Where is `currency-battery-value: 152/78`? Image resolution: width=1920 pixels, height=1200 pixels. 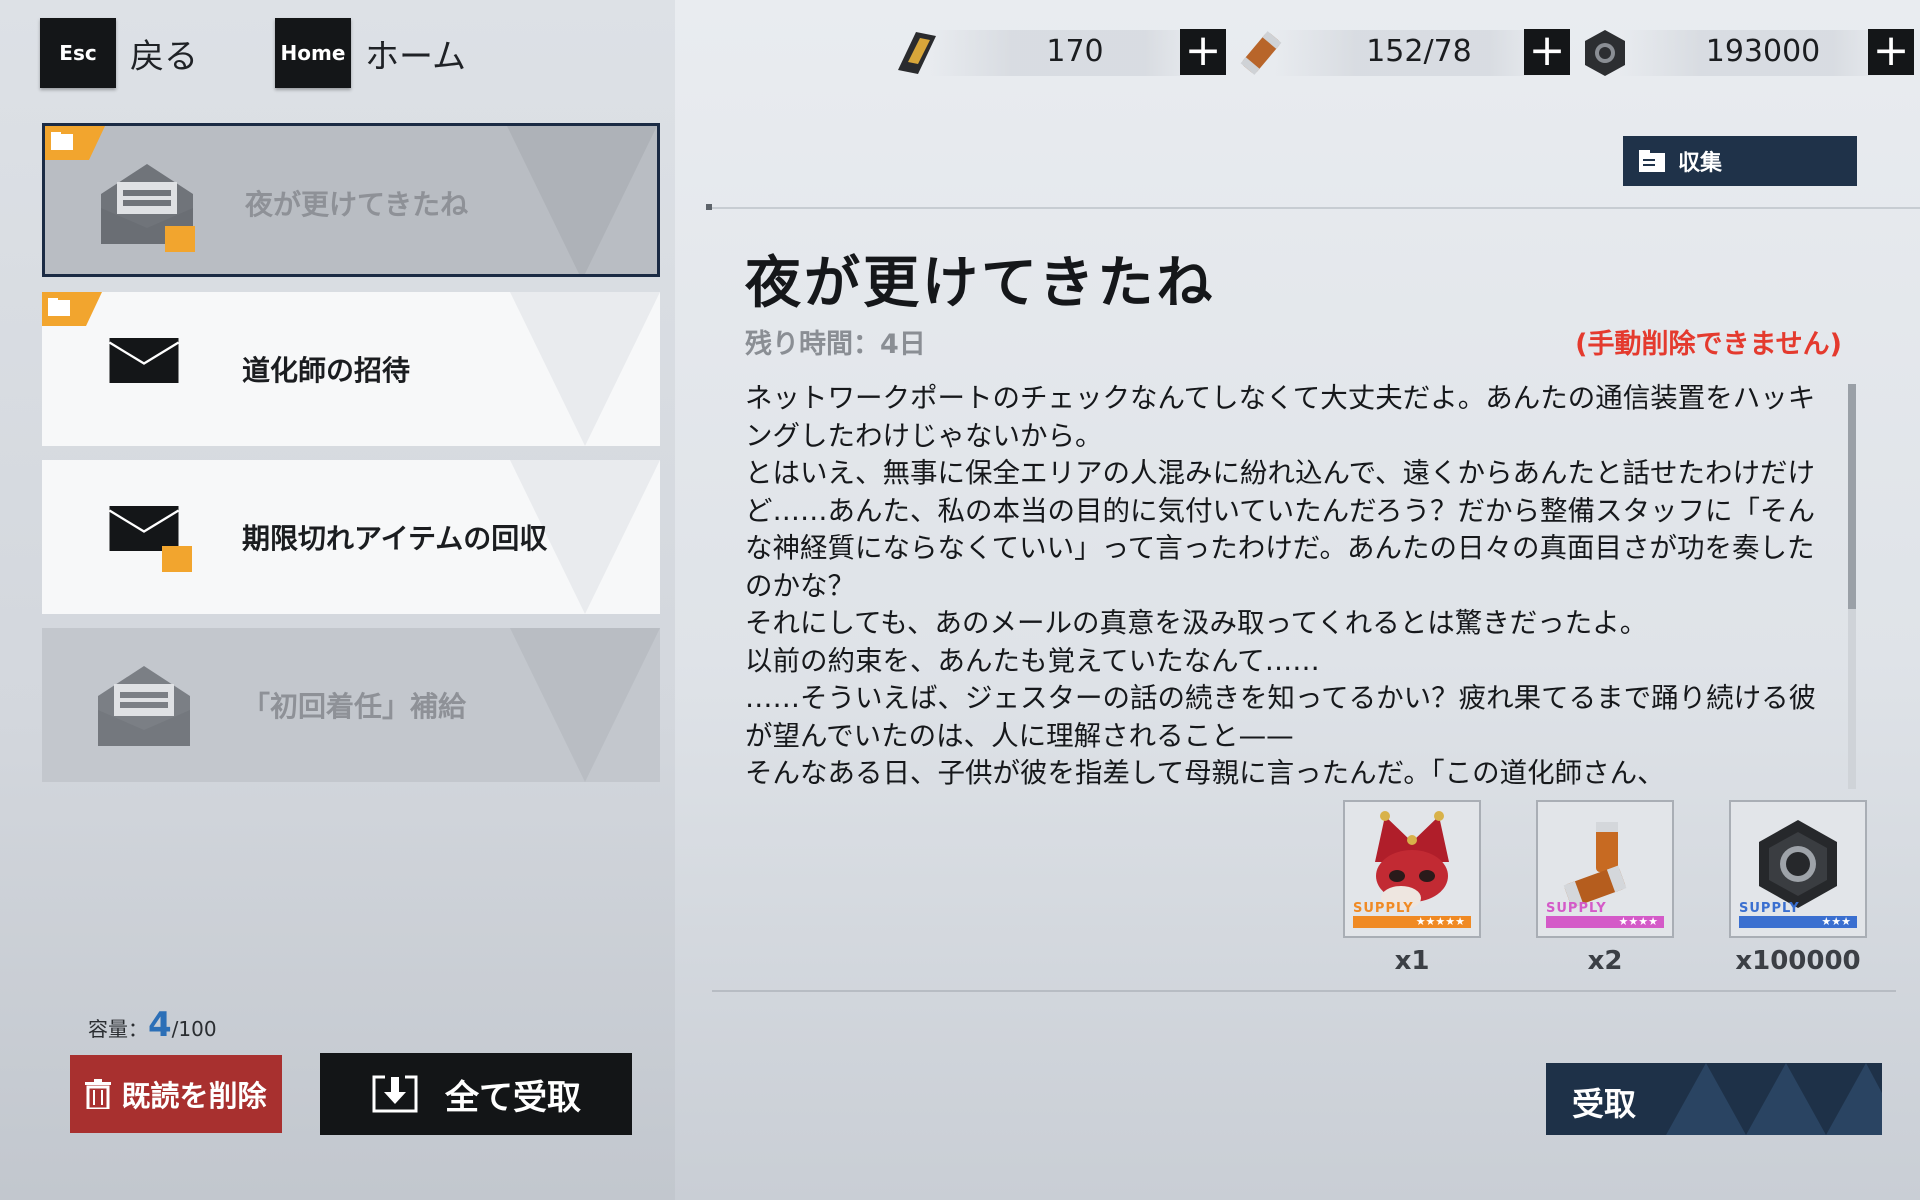 currency-battery-value: 152/78 is located at coordinates (1419, 51).